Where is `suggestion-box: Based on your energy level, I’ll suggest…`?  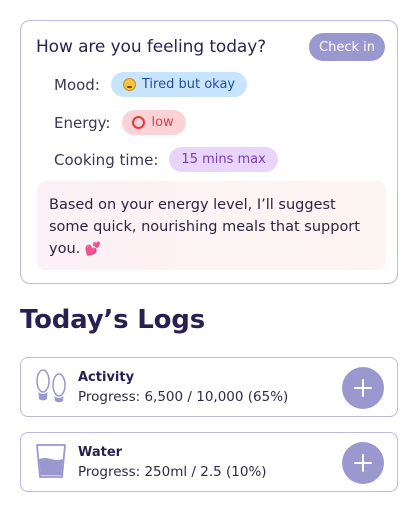
suggestion-box: Based on your energy level, I’ll suggest… is located at coordinates (211, 225).